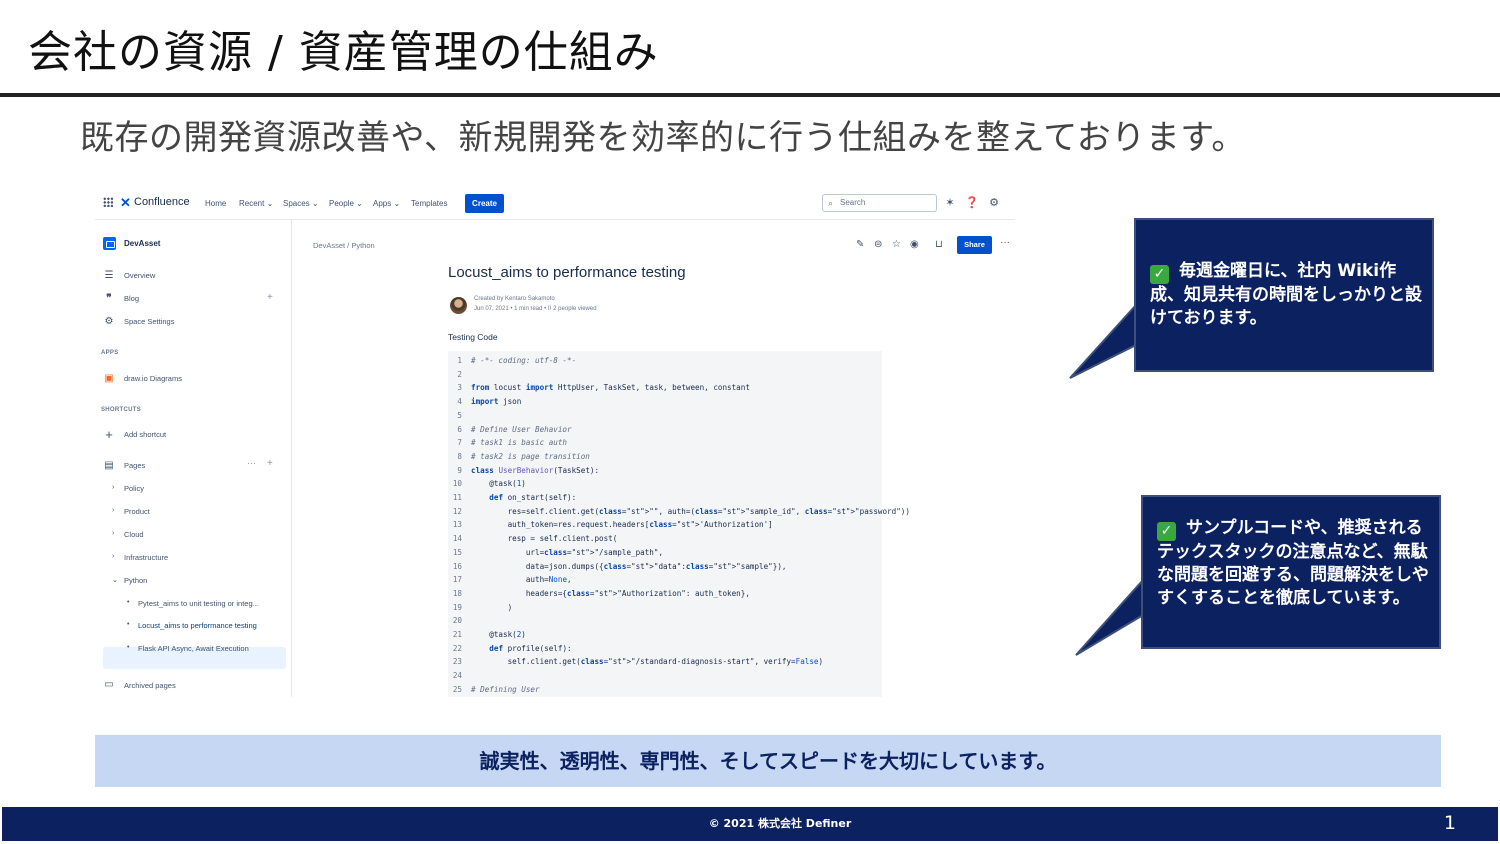 This screenshot has width=1500, height=844. Describe the element at coordinates (514, 429) in the screenshot. I see `code-line: 6 # Define User Behavior` at that location.